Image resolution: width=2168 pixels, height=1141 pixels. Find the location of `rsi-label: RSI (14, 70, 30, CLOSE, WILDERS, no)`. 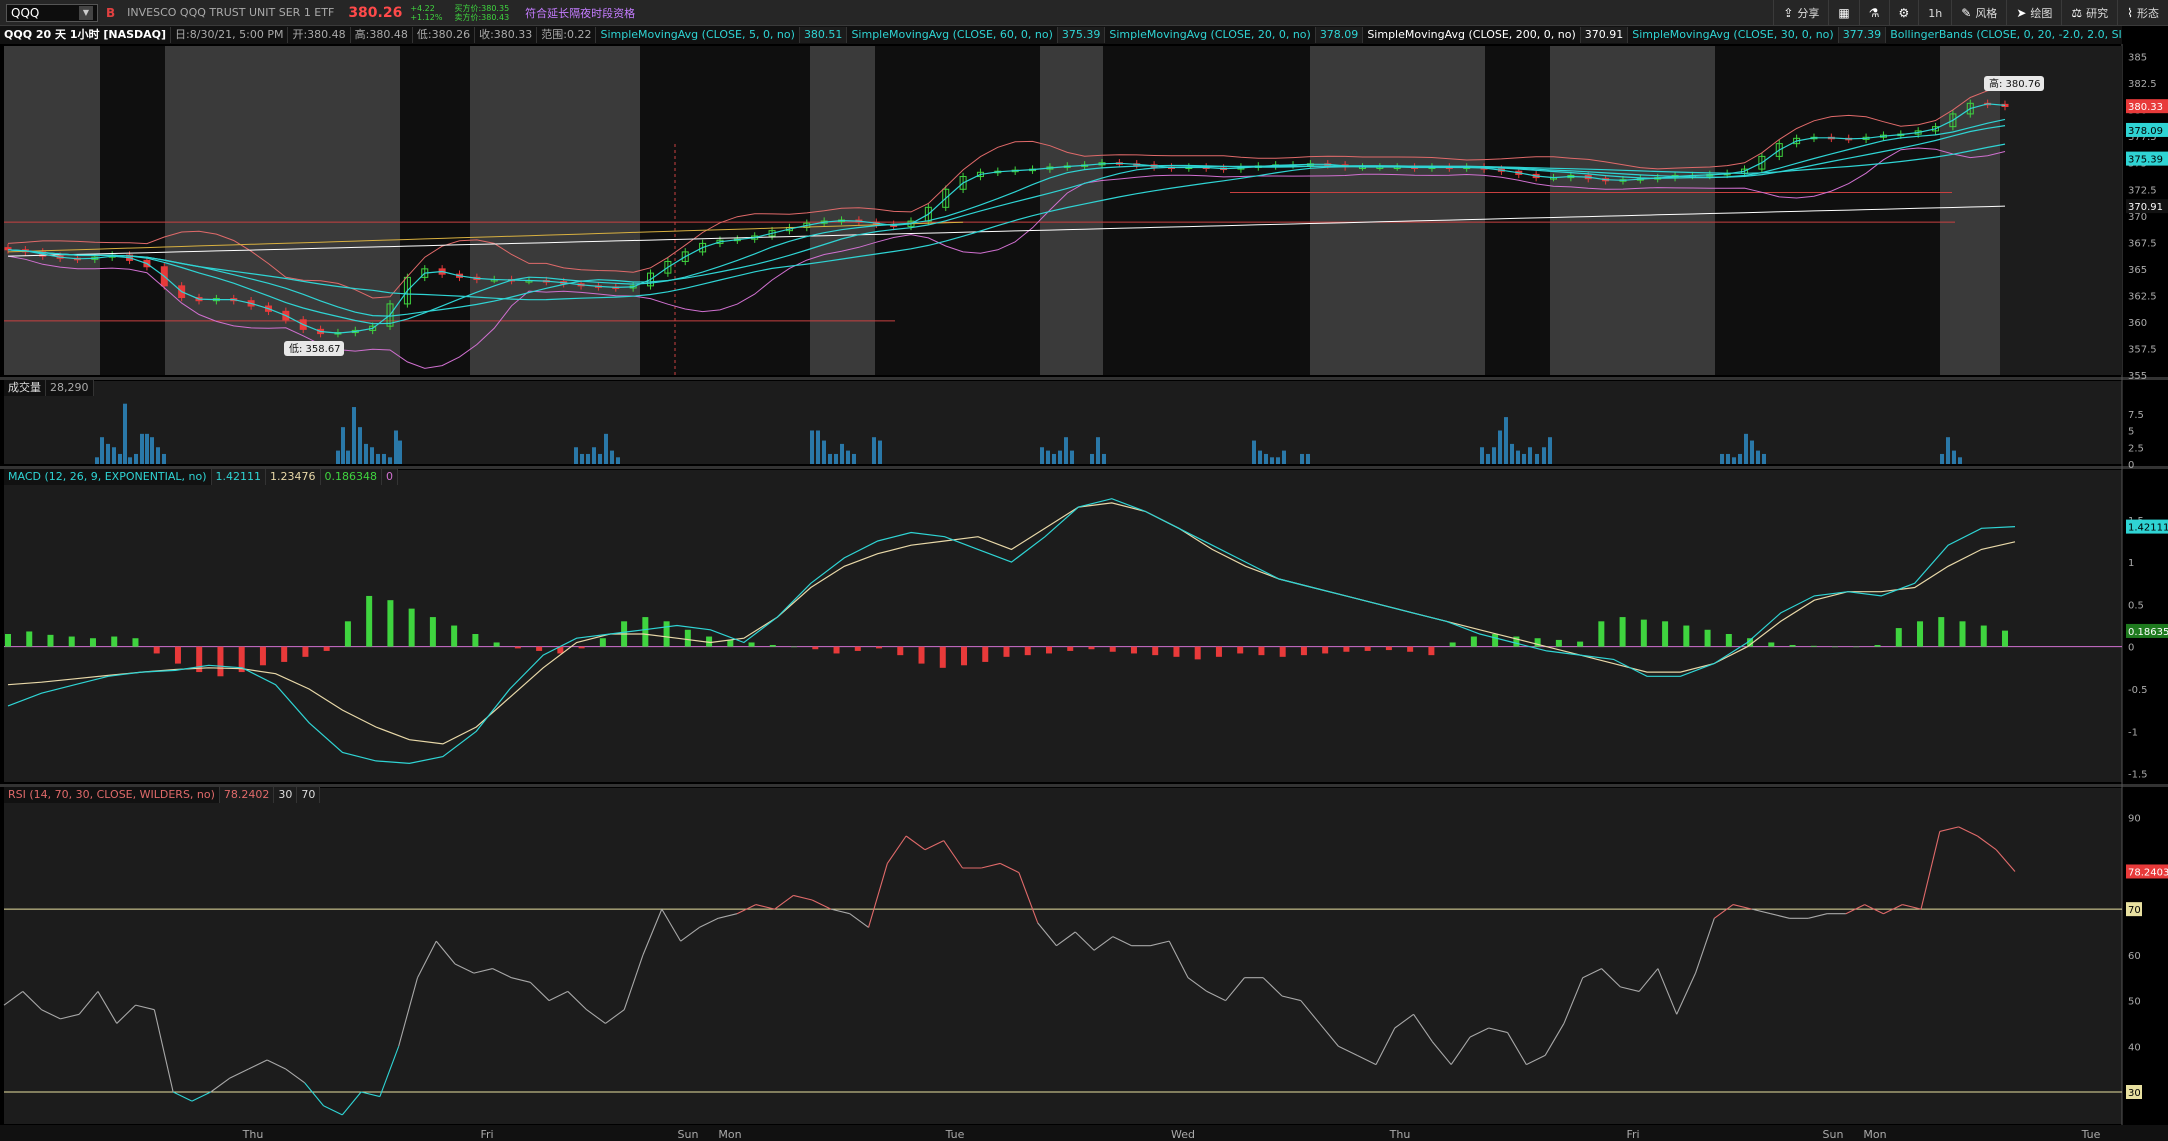

rsi-label: RSI (14, 70, 30, CLOSE, WILDERS, no) is located at coordinates (112, 795).